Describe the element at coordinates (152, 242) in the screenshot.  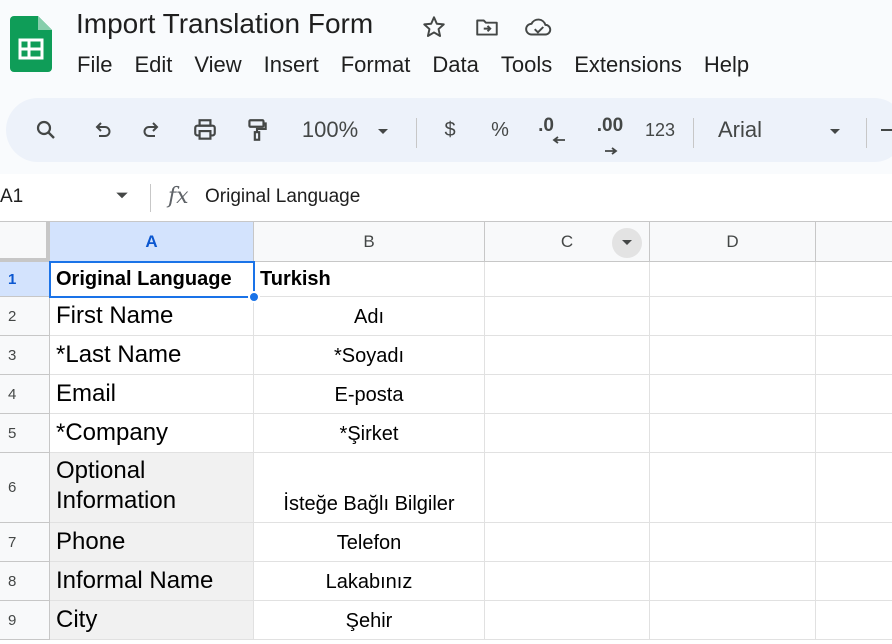
I see `column-header-a: A` at that location.